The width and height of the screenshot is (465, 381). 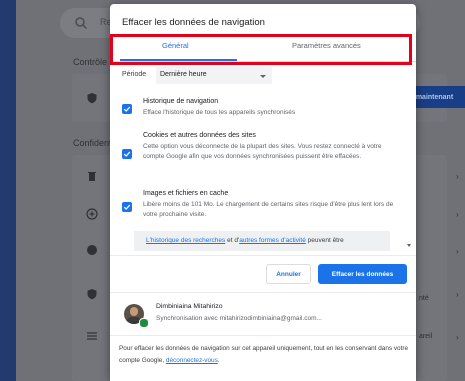 What do you see at coordinates (144, 323) in the screenshot?
I see `sync-status-icon` at bounding box center [144, 323].